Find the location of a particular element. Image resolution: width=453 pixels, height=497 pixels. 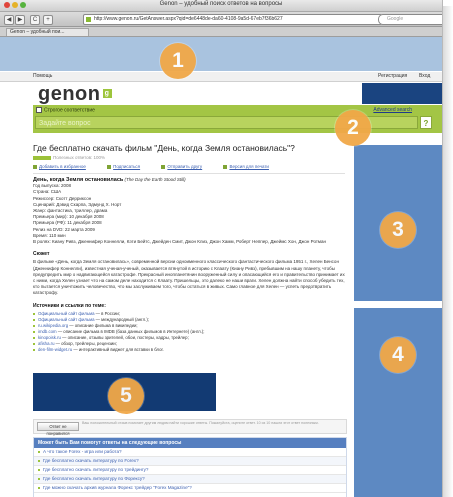

related-question-link: А что такое Forex - игра или работа? is located at coordinates (190, 452).